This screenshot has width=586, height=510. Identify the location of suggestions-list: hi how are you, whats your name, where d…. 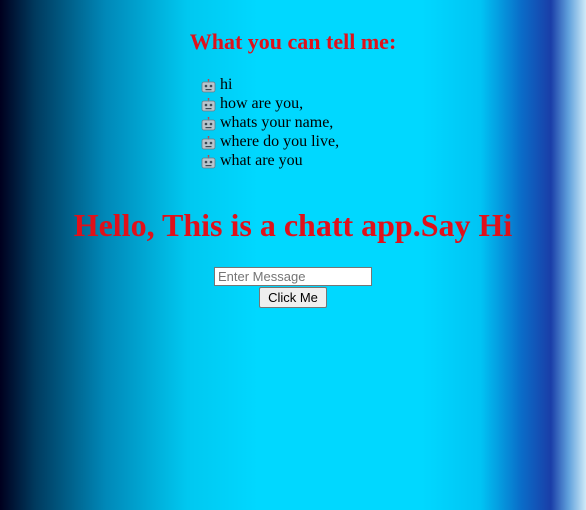
(270, 122).